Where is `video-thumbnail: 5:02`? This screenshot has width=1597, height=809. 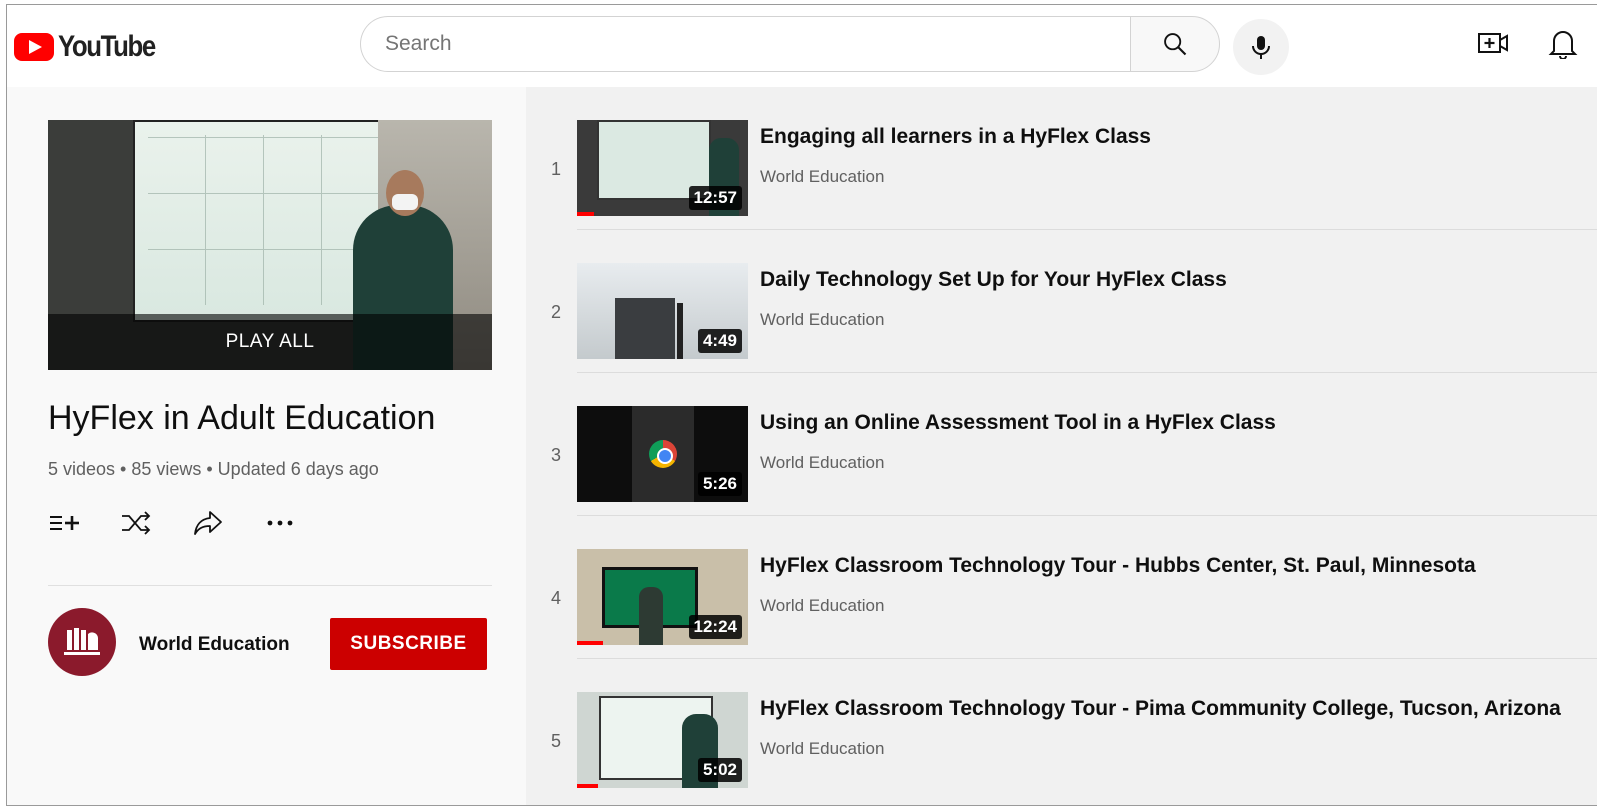
video-thumbnail: 5:02 is located at coordinates (662, 740).